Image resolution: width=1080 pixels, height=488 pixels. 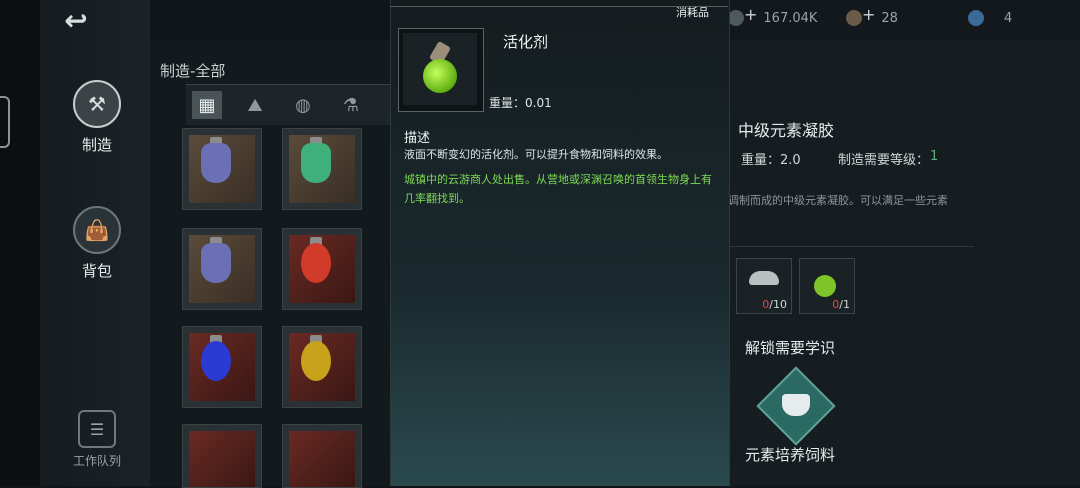 I want to click on flask-icon: ⚗, so click(x=351, y=105).